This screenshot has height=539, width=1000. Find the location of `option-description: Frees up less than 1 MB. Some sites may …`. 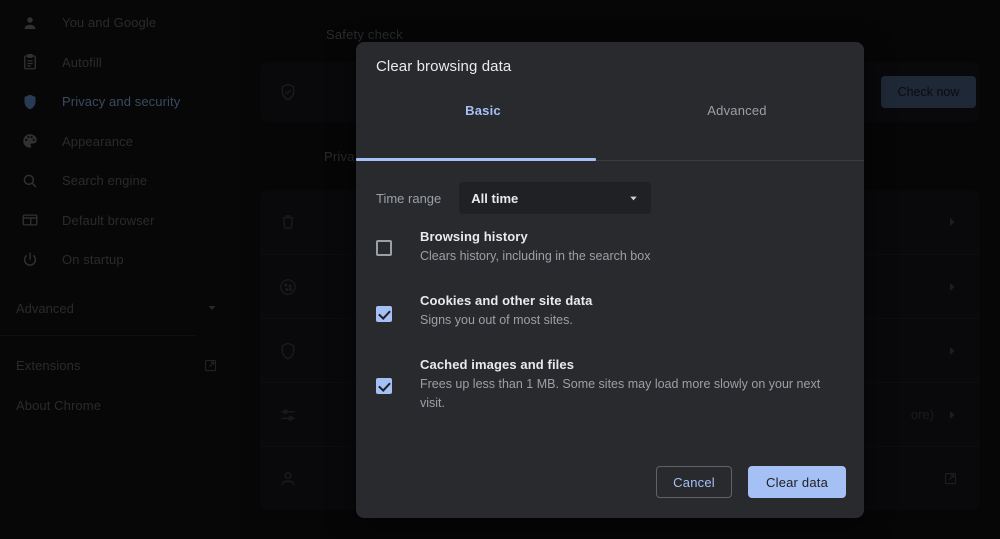

option-description: Frees up less than 1 MB. Some sites may … is located at coordinates (620, 393).